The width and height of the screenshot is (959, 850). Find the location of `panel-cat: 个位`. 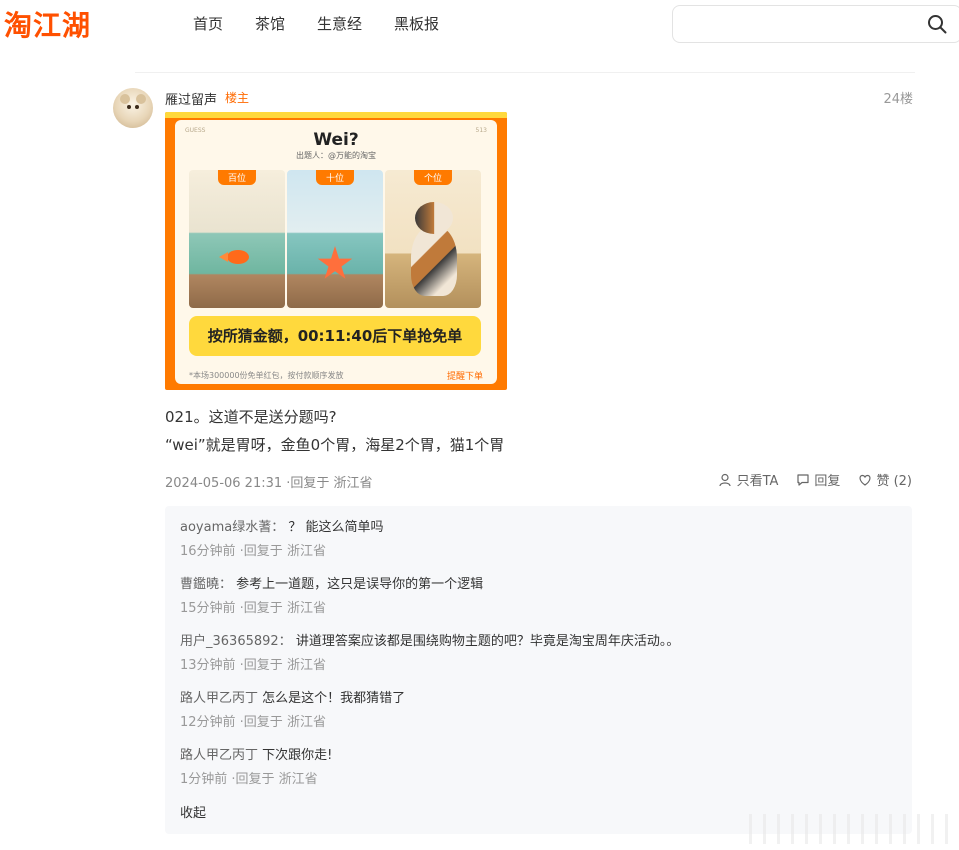

panel-cat: 个位 is located at coordinates (433, 239).